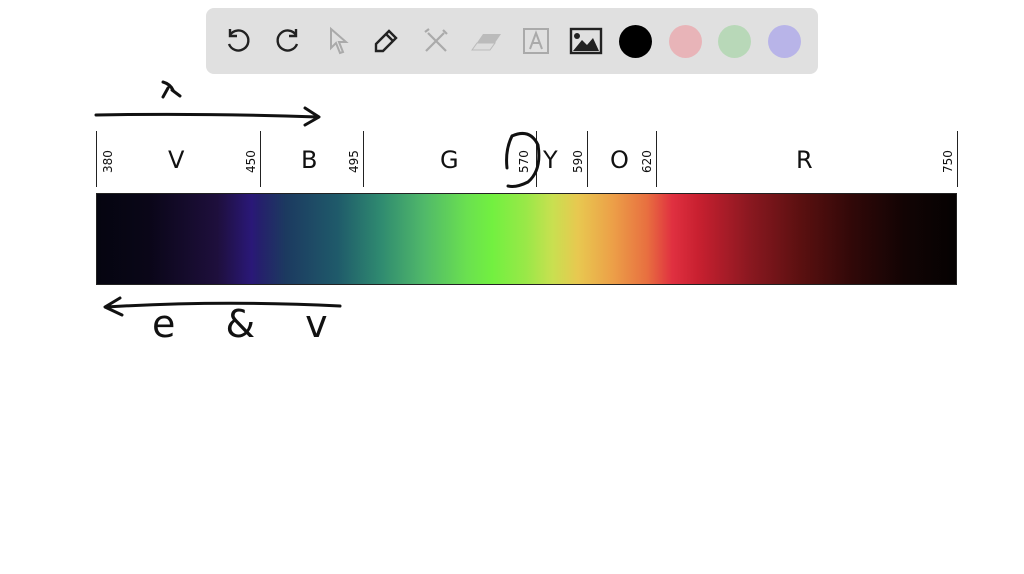  What do you see at coordinates (523, 160) in the screenshot?
I see `circle-mark` at bounding box center [523, 160].